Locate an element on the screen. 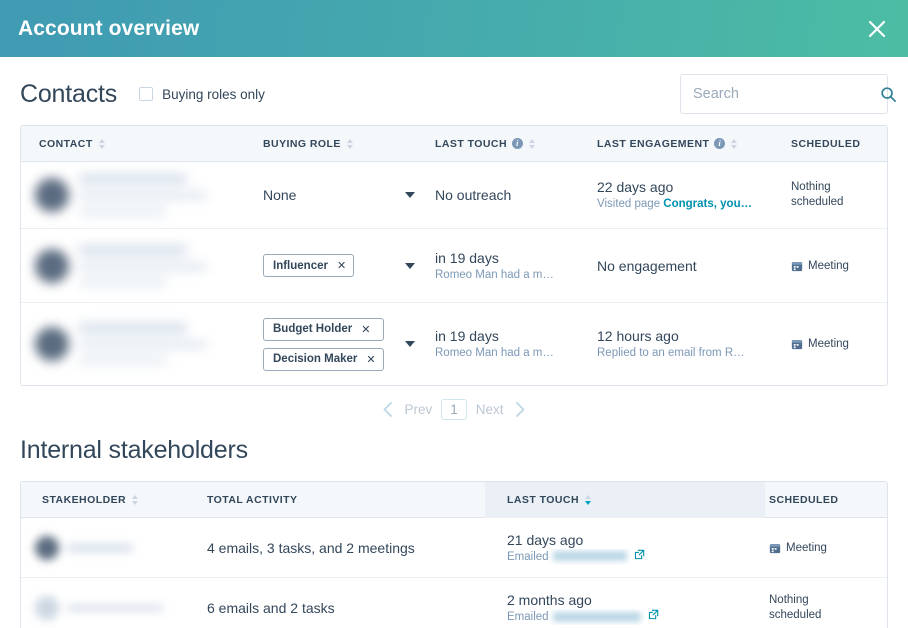 Image resolution: width=908 pixels, height=628 pixels. total-activity-cell: 6 emails and 2 tasks is located at coordinates (344, 608).